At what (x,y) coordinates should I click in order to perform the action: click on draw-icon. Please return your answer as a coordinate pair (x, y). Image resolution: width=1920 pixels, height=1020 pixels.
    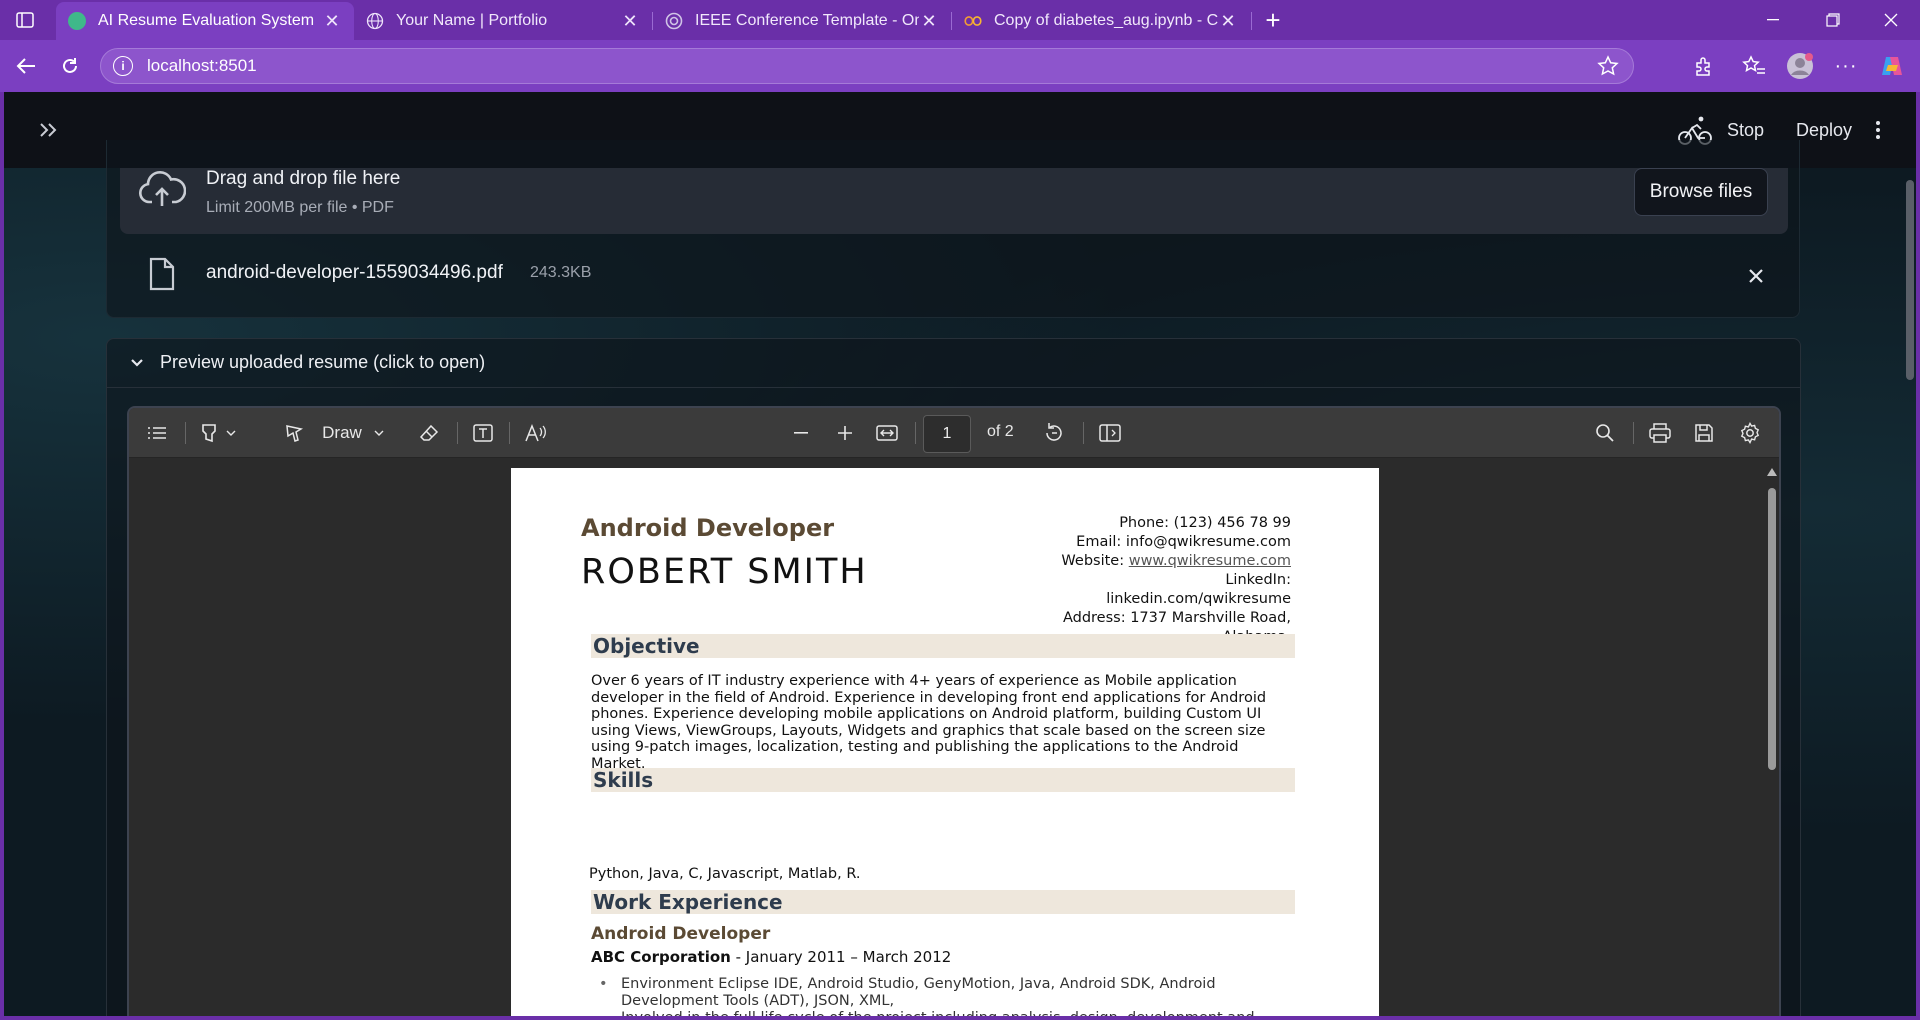
    Looking at the image, I should click on (294, 433).